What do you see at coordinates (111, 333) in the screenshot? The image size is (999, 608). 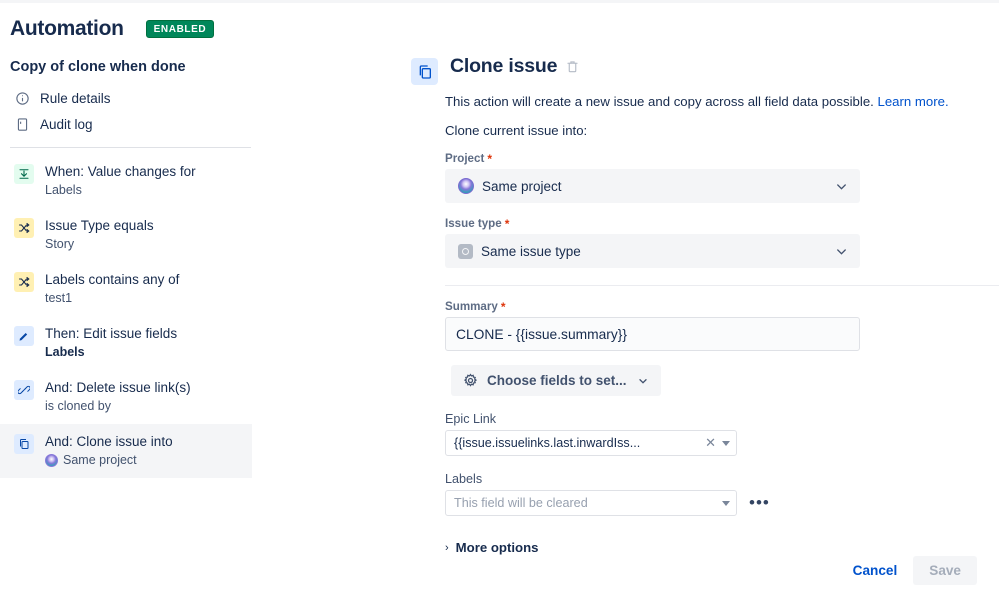 I see `rule-step-title: Then: Edit issue fields` at bounding box center [111, 333].